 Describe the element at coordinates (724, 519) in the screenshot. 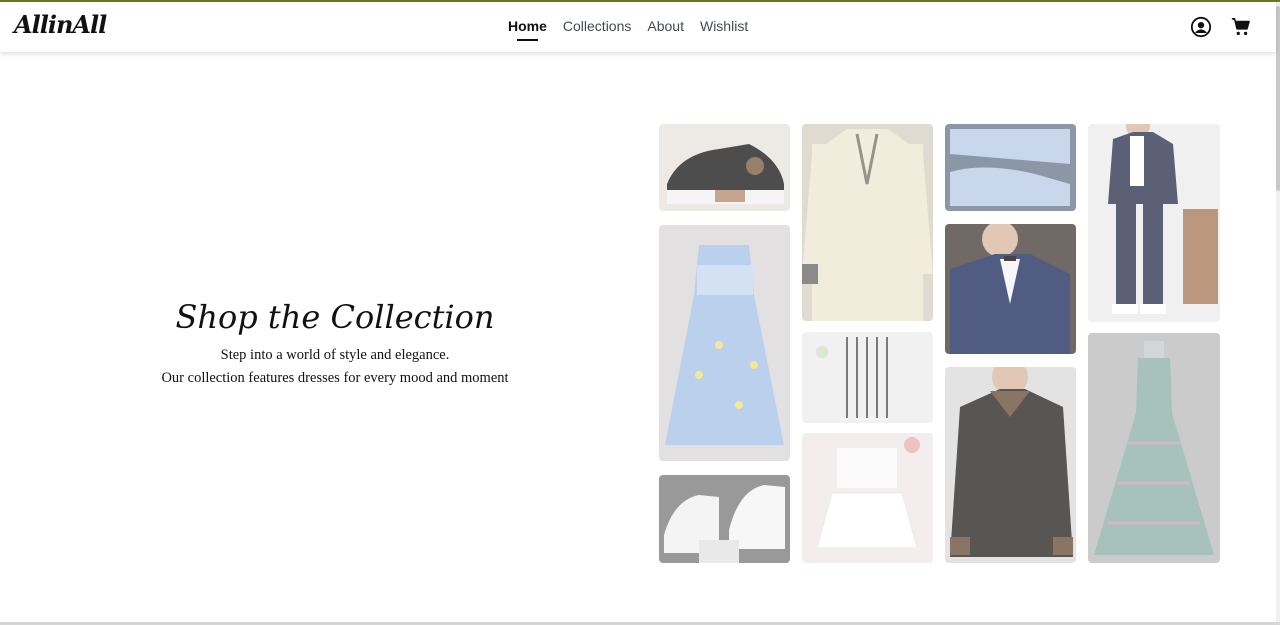

I see `white-sneaker-image` at that location.